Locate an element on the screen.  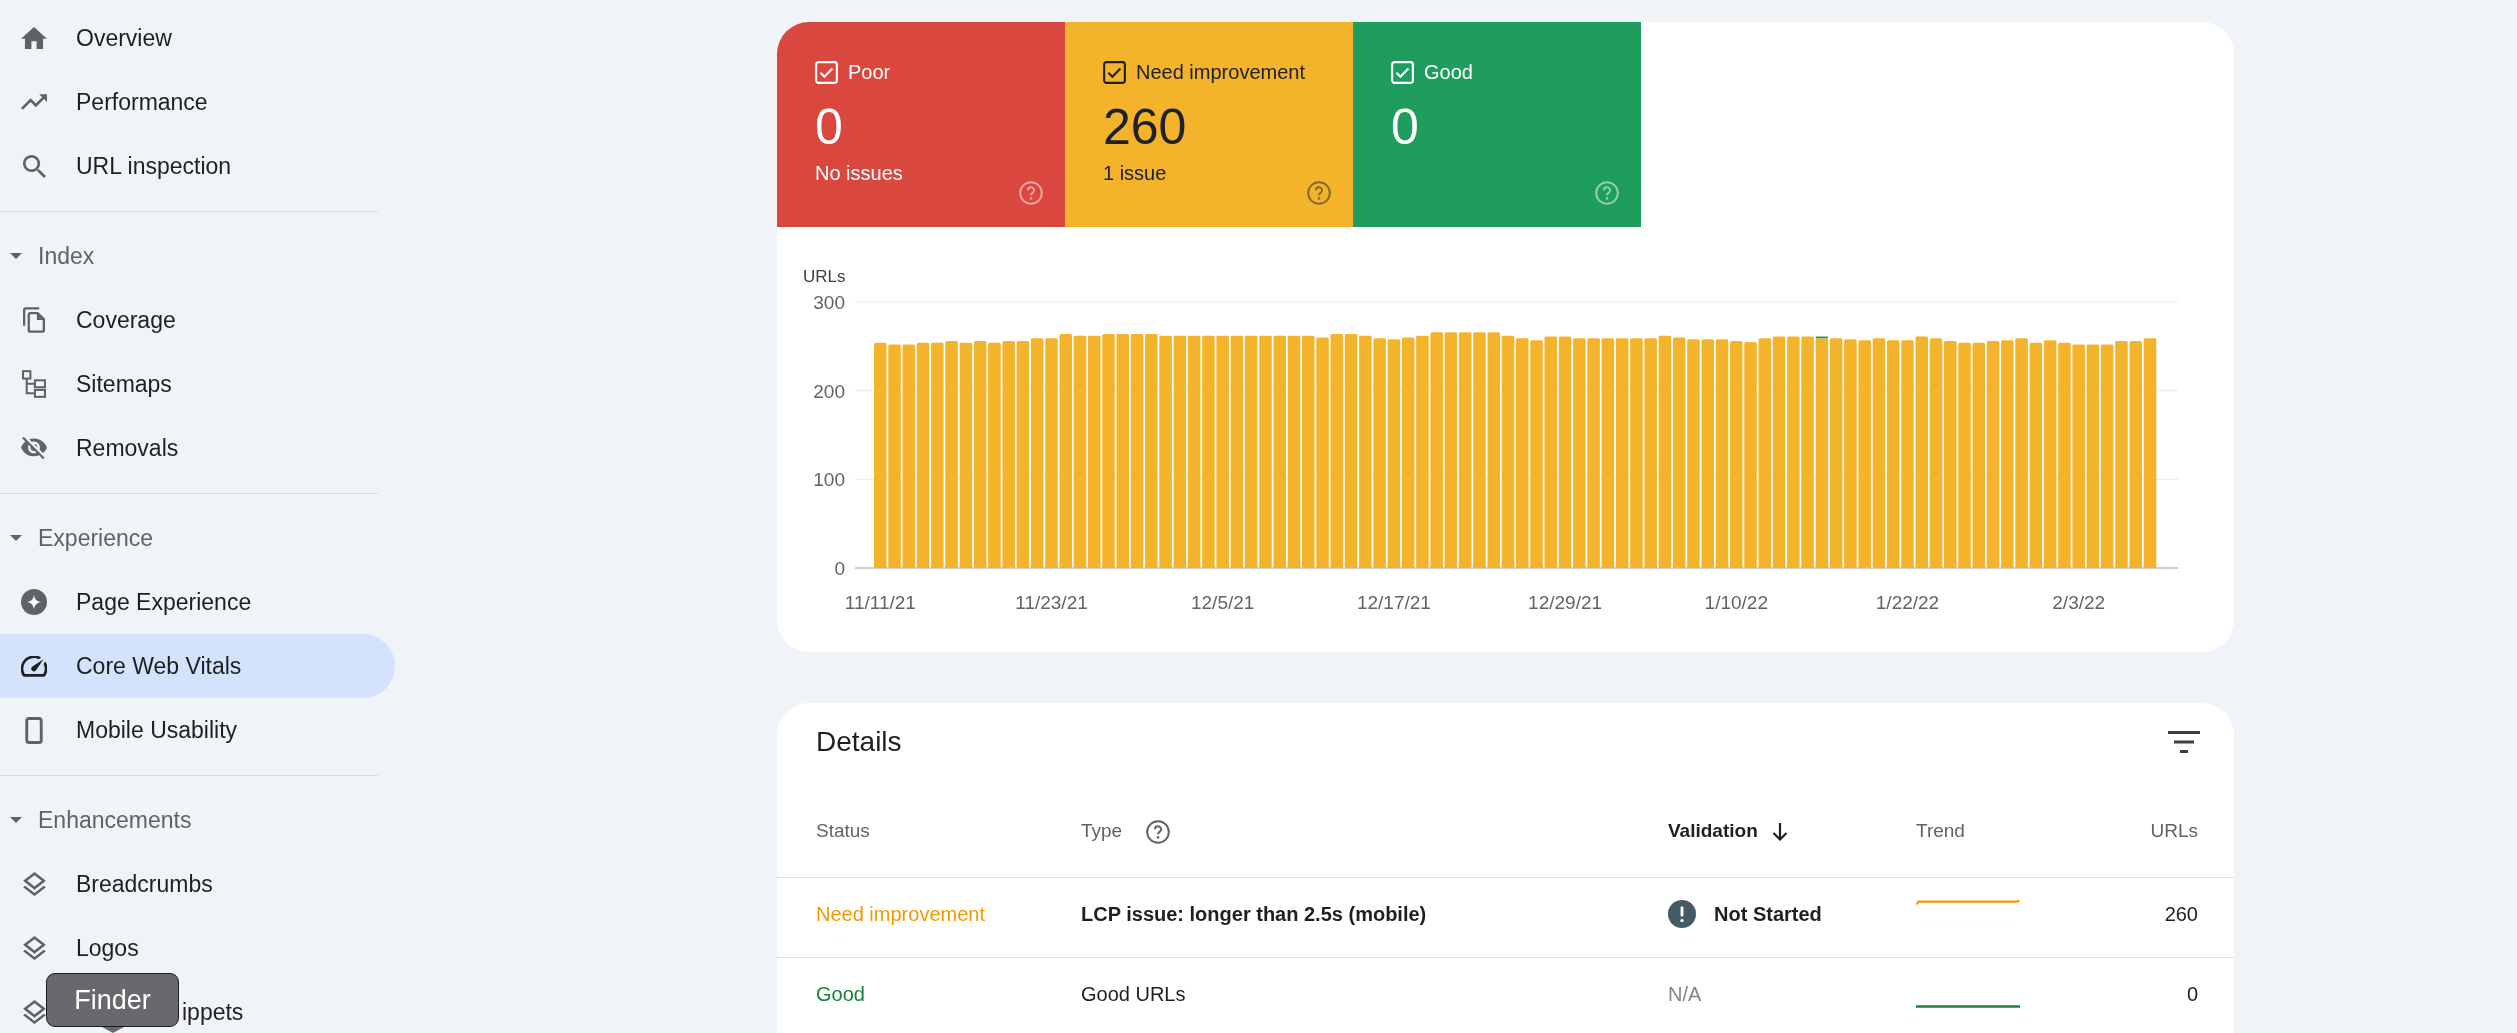
exclamation-icon is located at coordinates (1682, 913).